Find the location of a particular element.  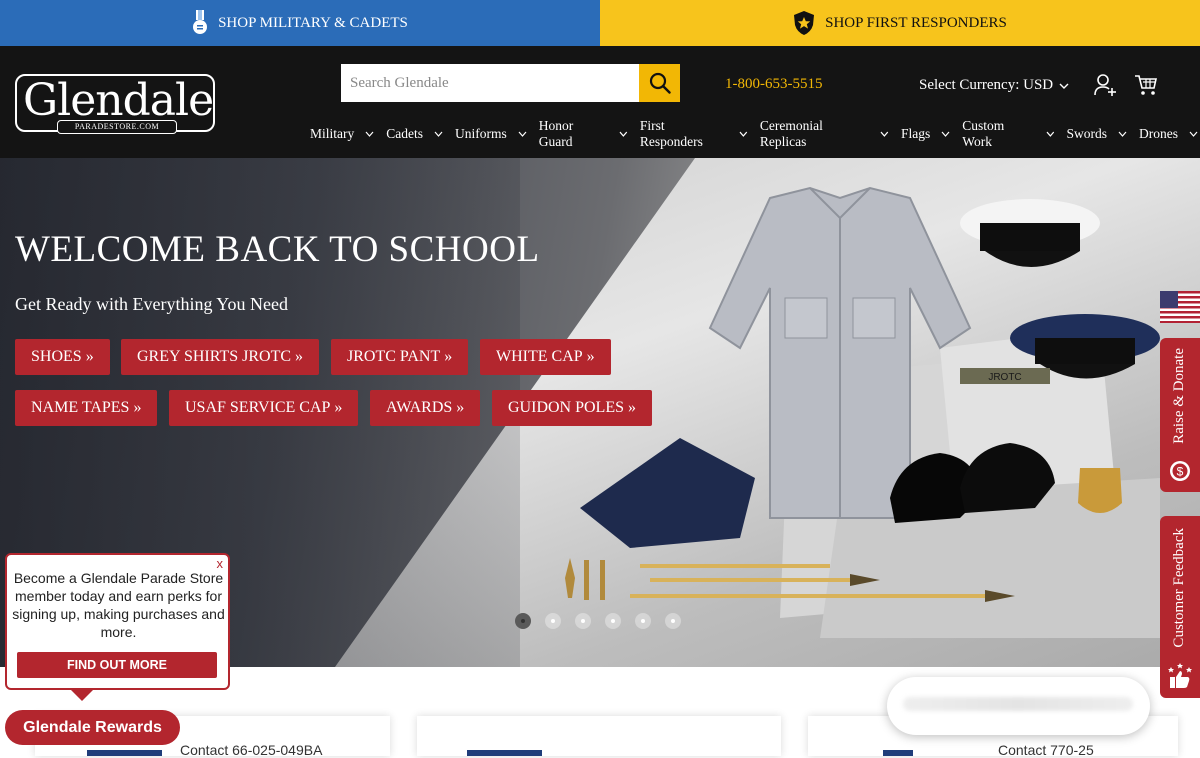

dollar-coin-icon: $ is located at coordinates (1180, 471).